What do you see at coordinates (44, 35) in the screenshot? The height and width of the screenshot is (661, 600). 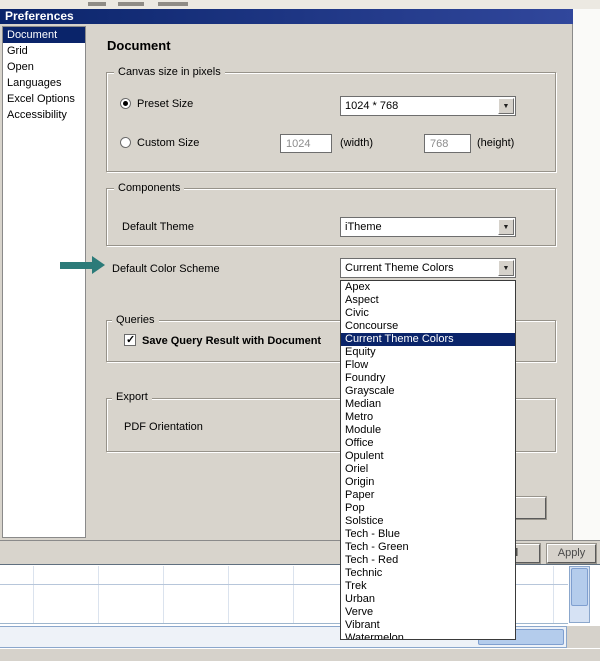 I see `sidebar-item-document: Document` at bounding box center [44, 35].